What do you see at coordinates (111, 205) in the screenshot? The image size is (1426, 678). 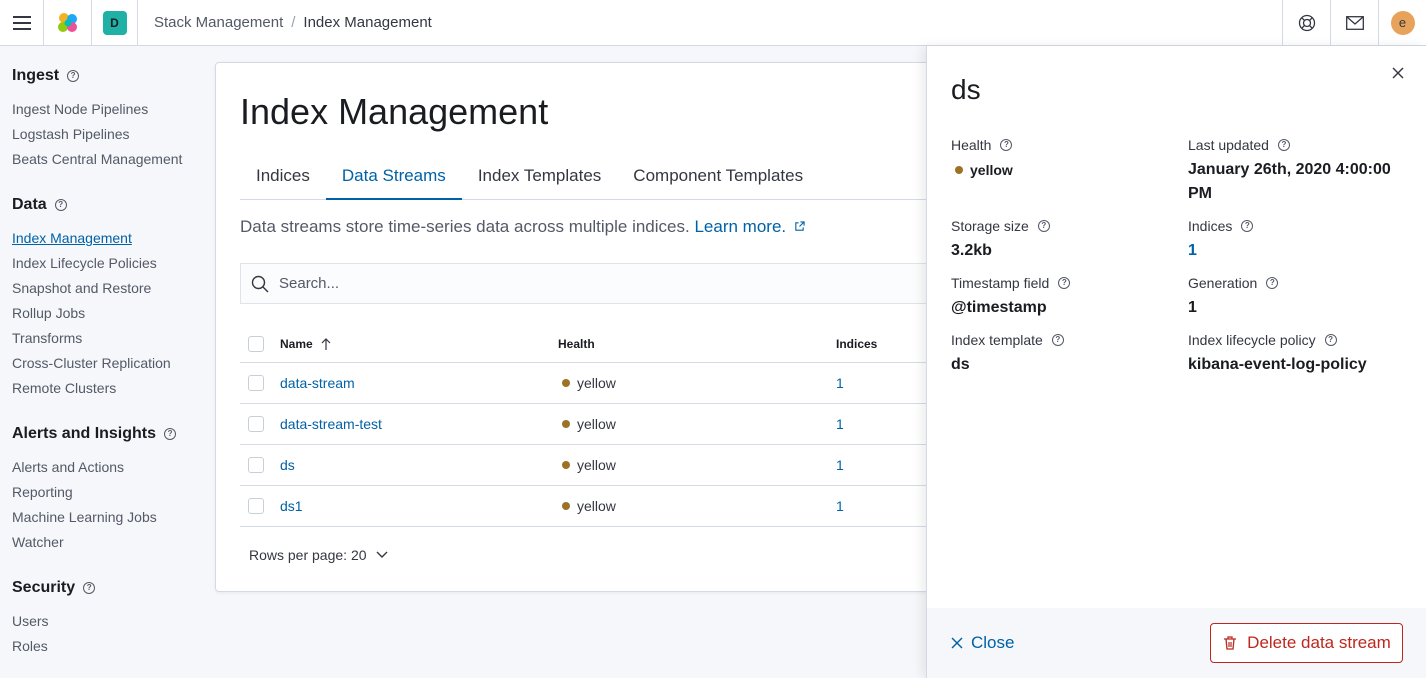 I see `nav-group-title: Data?` at bounding box center [111, 205].